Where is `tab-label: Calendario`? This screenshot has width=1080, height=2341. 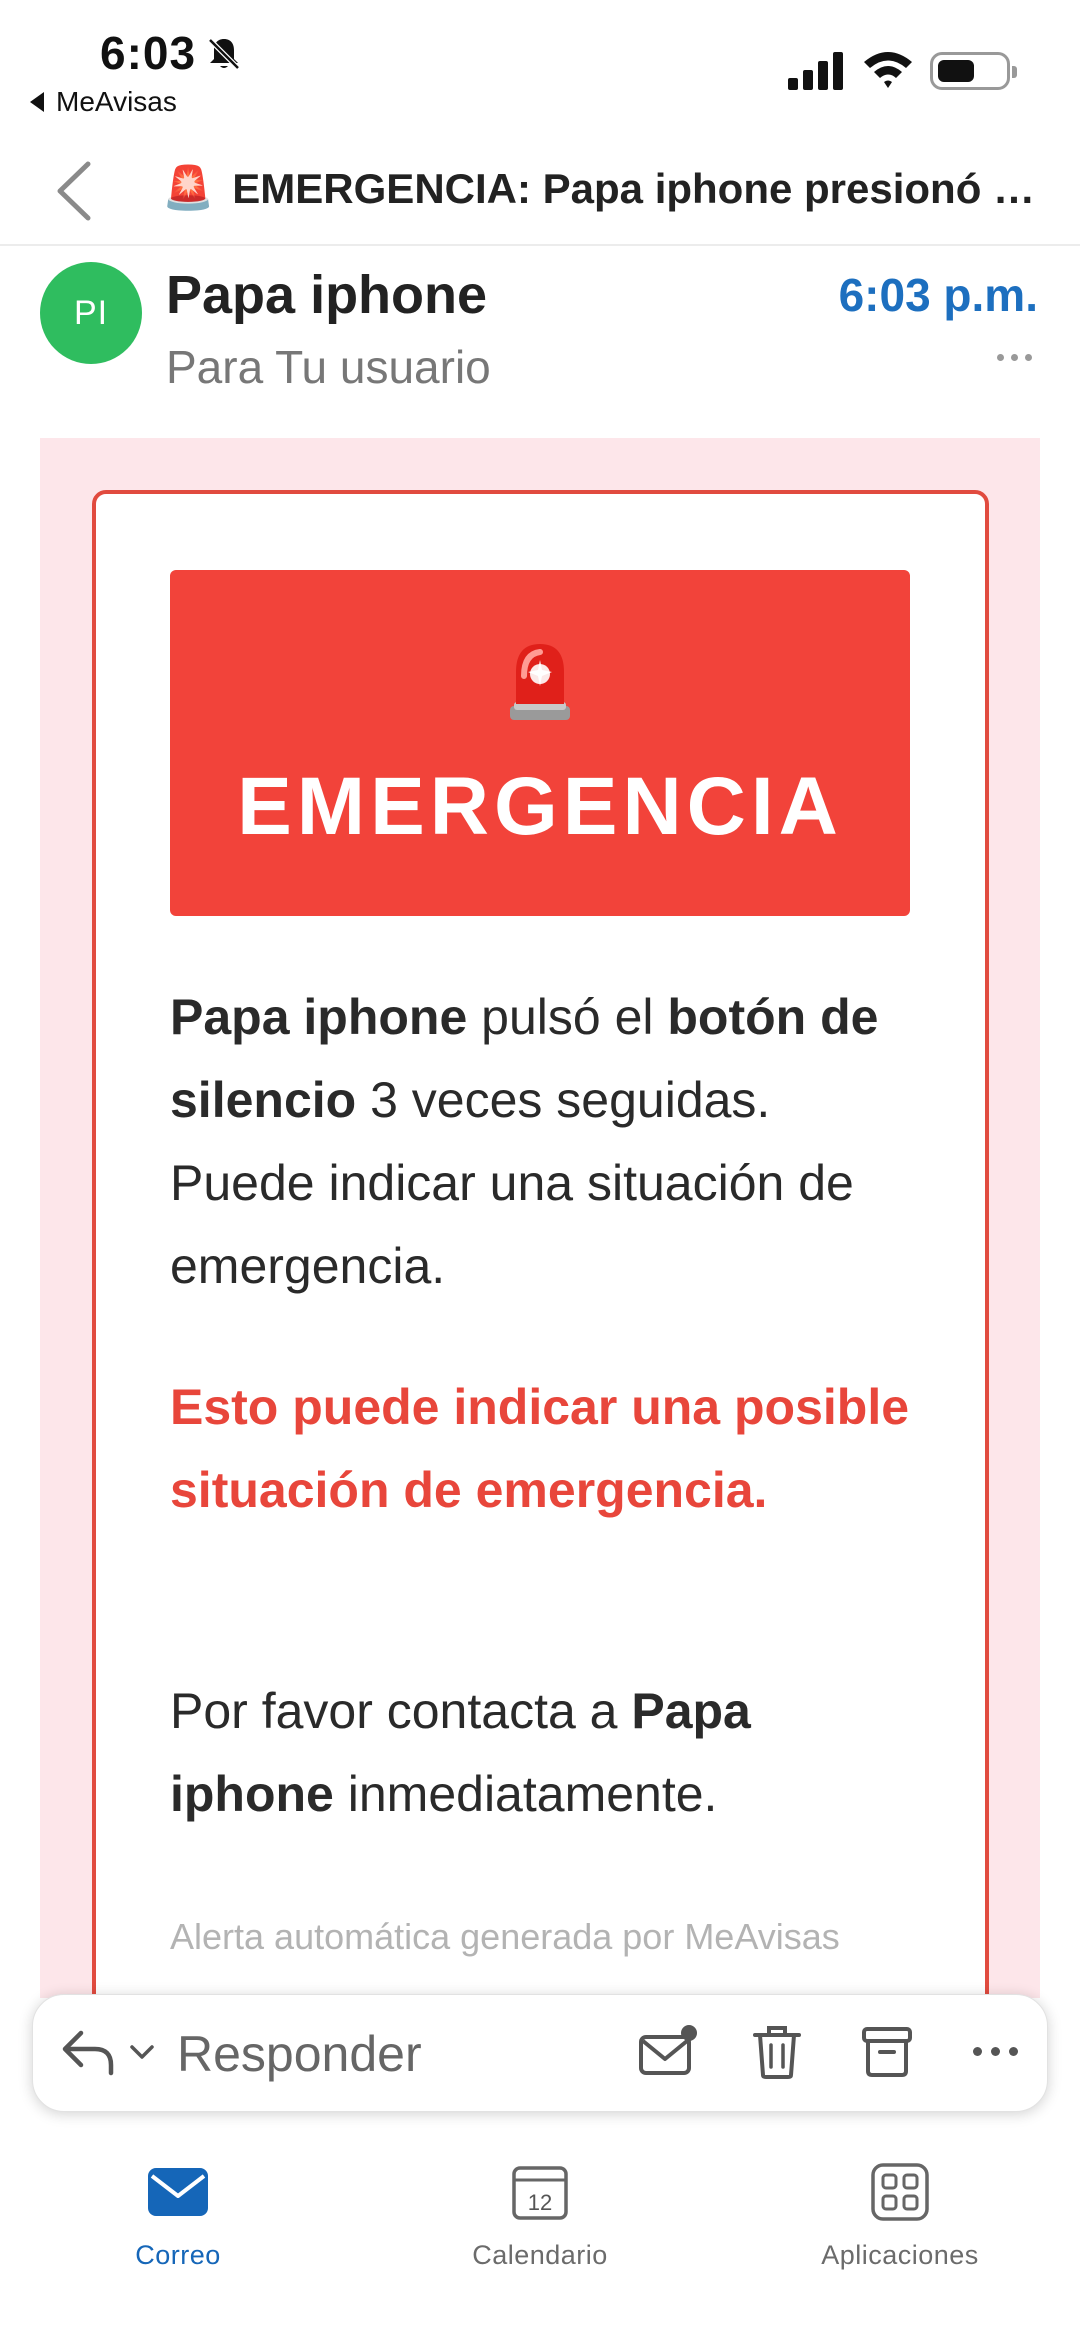 tab-label: Calendario is located at coordinates (540, 2255).